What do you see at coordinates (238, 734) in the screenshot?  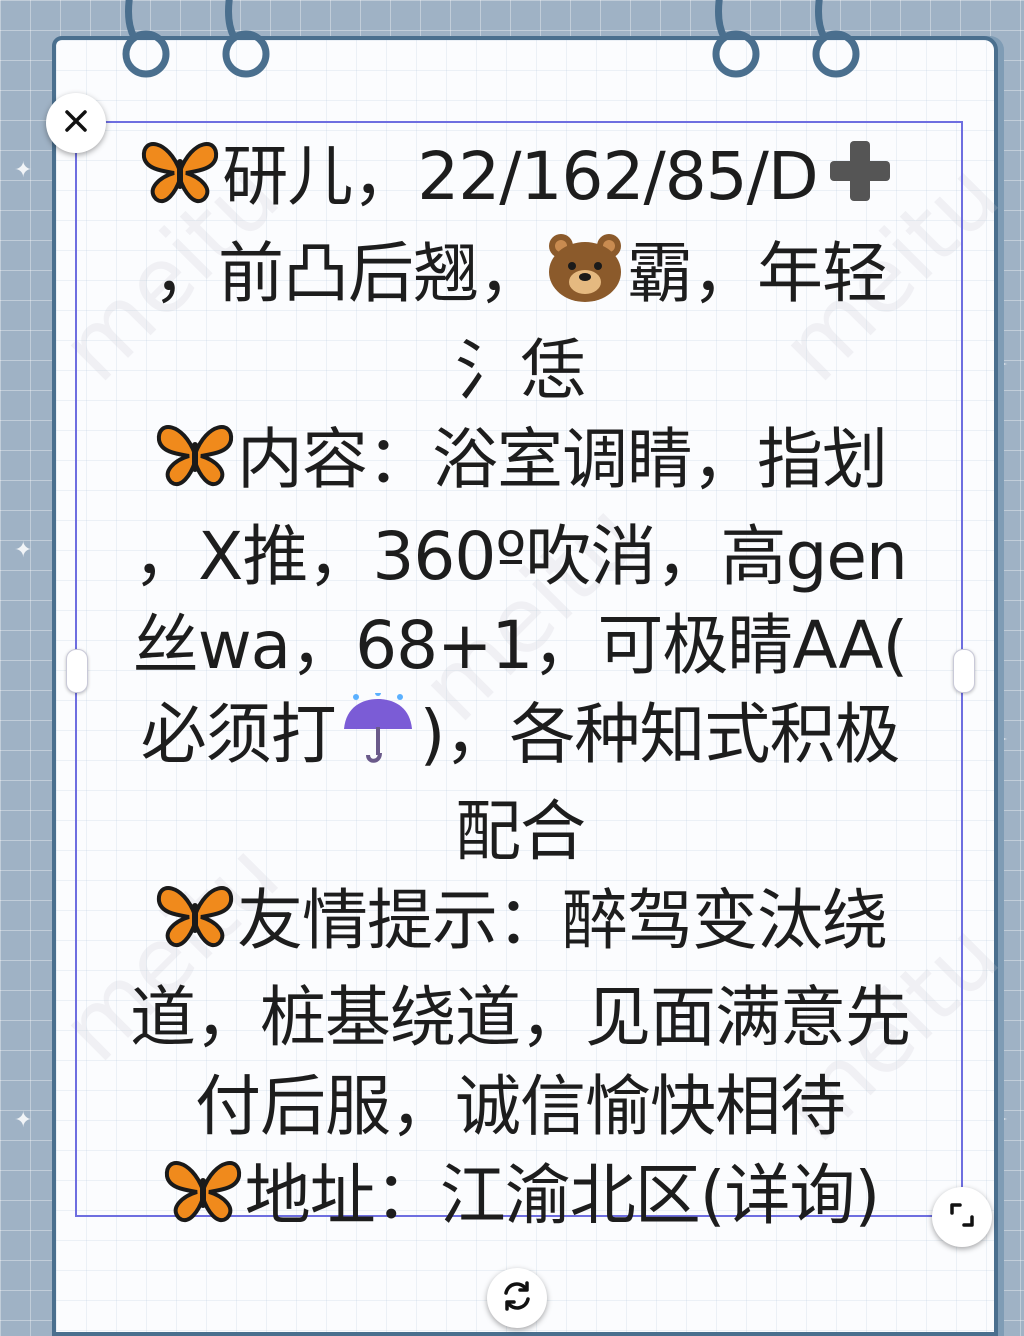 I see `line-7a: 必须打` at bounding box center [238, 734].